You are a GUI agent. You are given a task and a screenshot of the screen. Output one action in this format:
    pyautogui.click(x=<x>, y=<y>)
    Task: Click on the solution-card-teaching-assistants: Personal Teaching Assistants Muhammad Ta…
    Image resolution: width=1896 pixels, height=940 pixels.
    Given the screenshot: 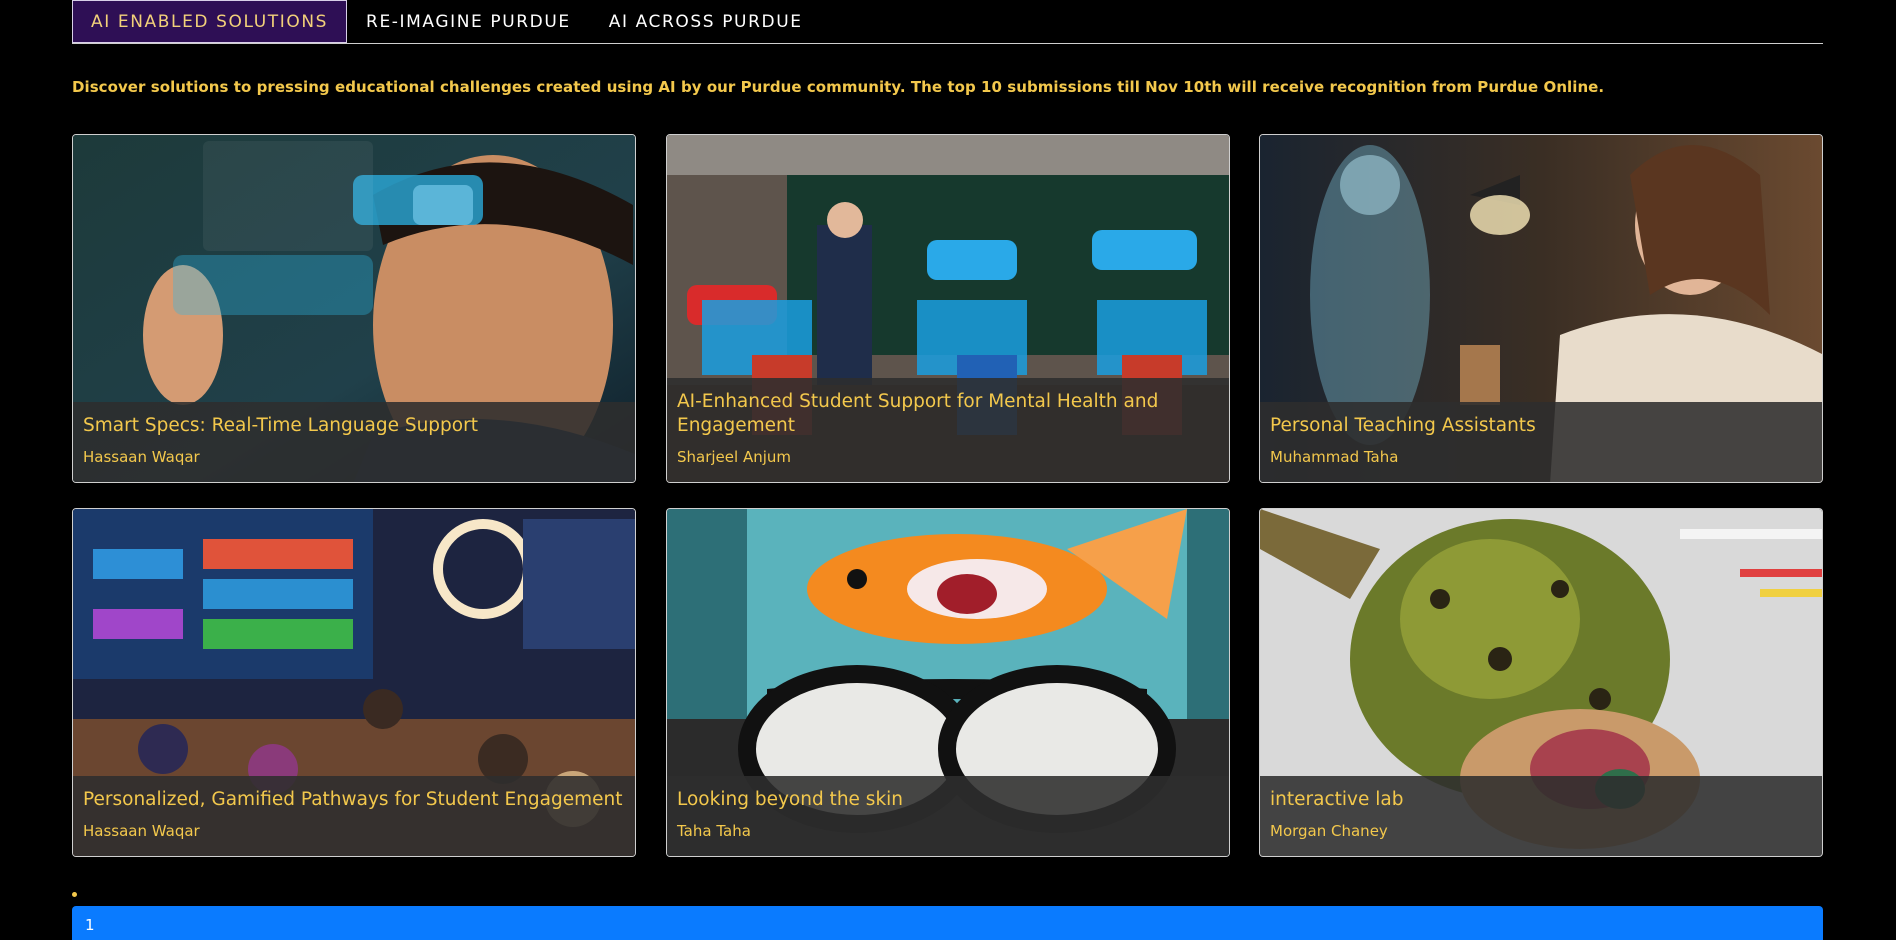 What is the action you would take?
    pyautogui.click(x=1541, y=308)
    